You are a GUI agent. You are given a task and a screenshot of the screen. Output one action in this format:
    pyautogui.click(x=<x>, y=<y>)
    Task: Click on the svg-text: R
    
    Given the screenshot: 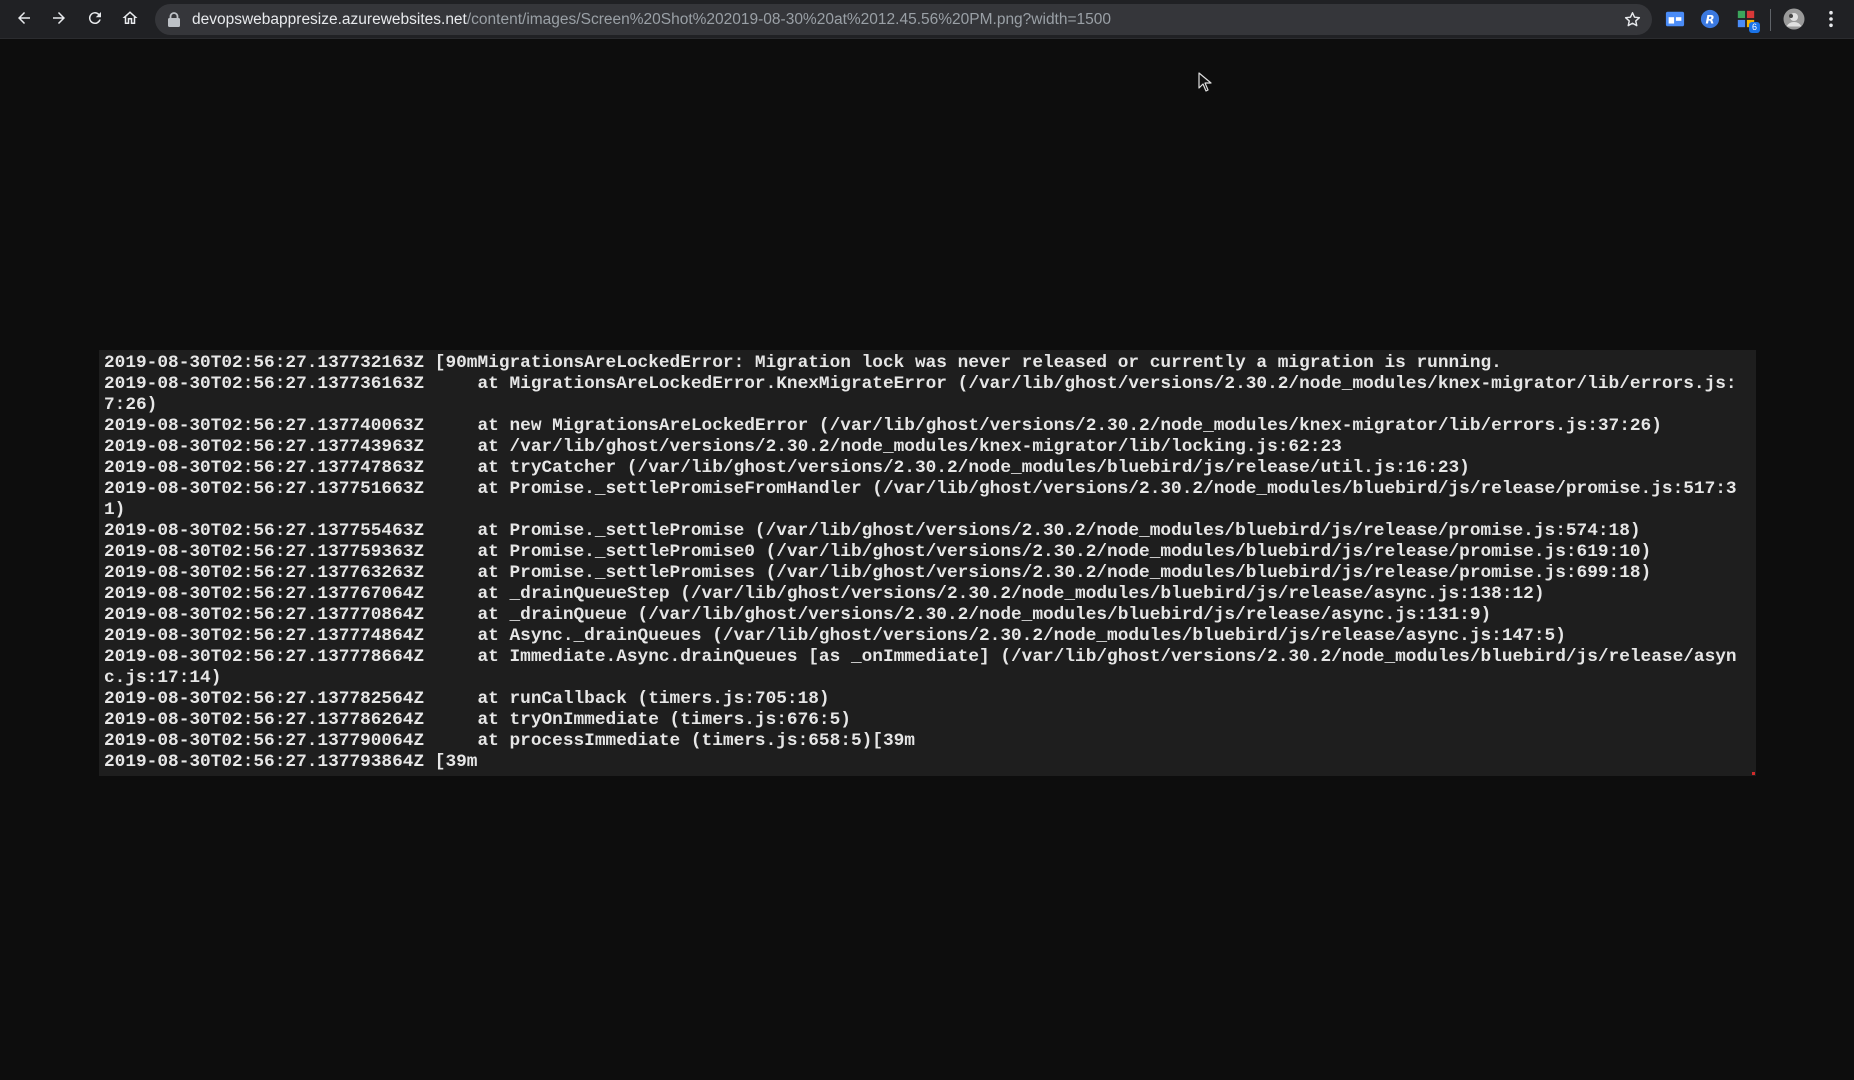 What is the action you would take?
    pyautogui.click(x=1709, y=20)
    